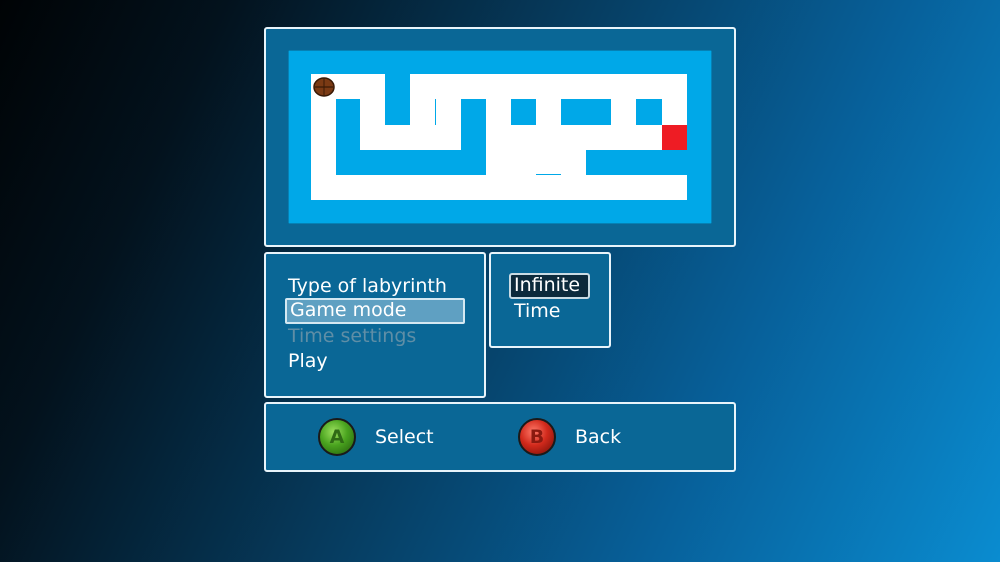 The width and height of the screenshot is (1000, 562). What do you see at coordinates (367, 287) in the screenshot?
I see `menu-item-type-of-labyrinth: Type of labyrinth` at bounding box center [367, 287].